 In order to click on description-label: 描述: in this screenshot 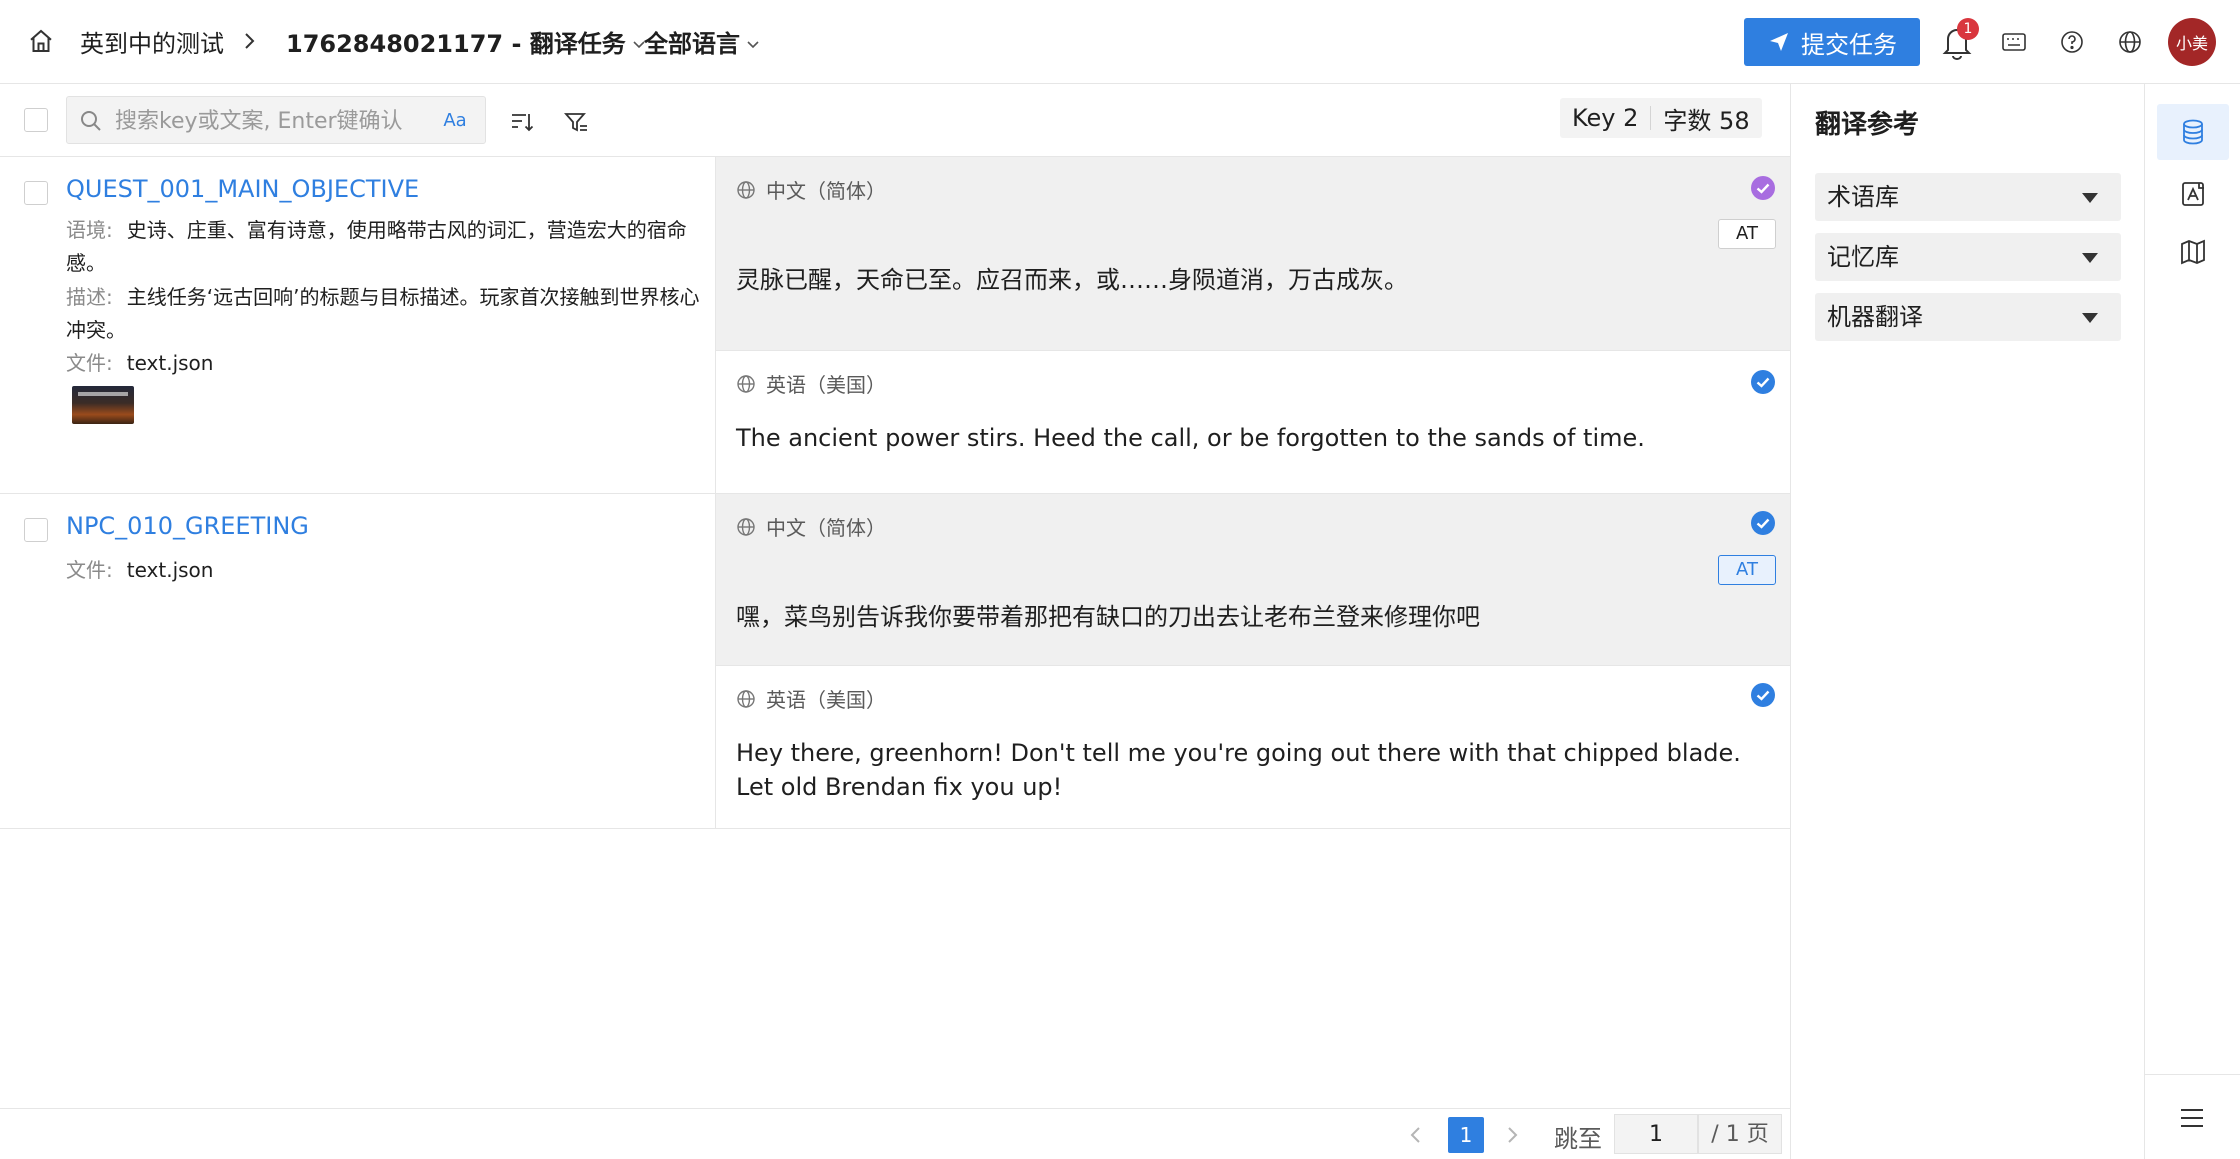, I will do `click(89, 297)`.